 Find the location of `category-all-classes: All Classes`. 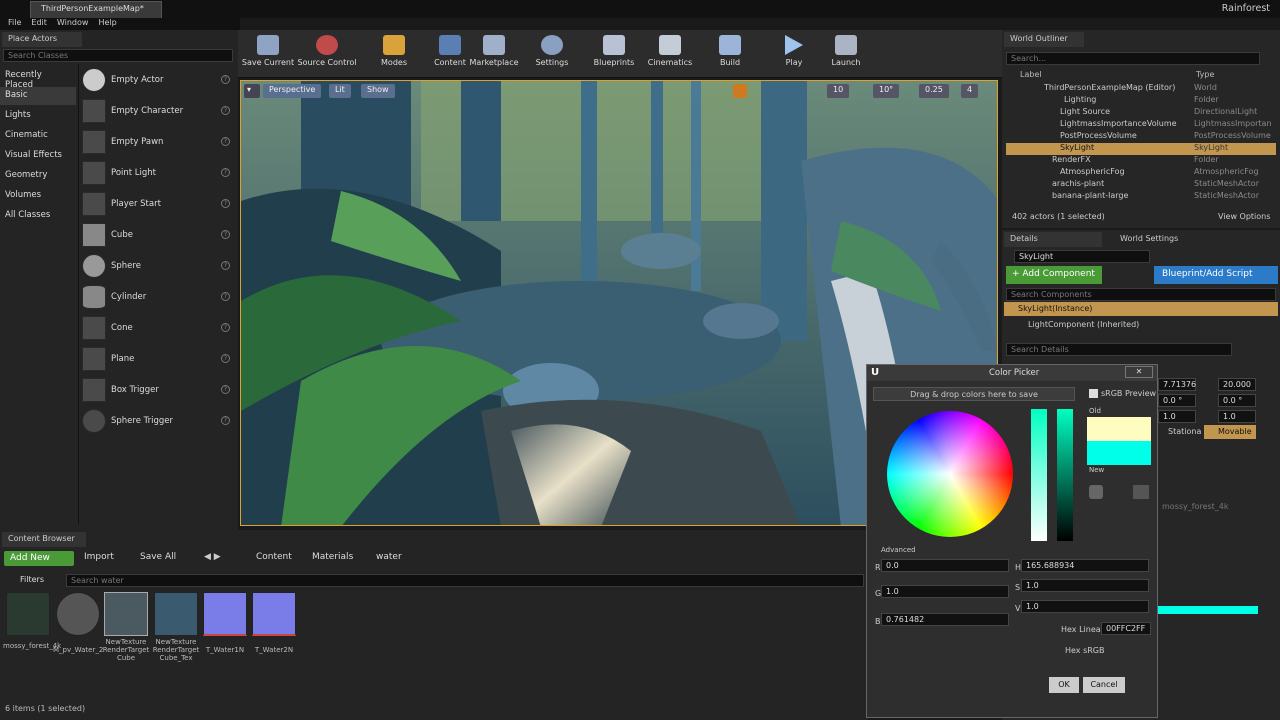

category-all-classes: All Classes is located at coordinates (38, 216).